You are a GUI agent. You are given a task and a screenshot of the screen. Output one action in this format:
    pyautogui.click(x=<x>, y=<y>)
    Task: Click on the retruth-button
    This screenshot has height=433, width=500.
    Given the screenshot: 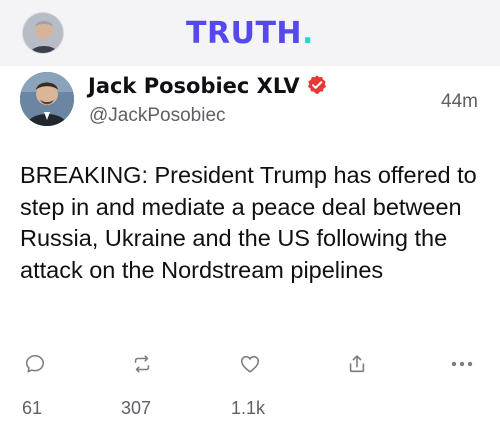 What is the action you would take?
    pyautogui.click(x=142, y=364)
    